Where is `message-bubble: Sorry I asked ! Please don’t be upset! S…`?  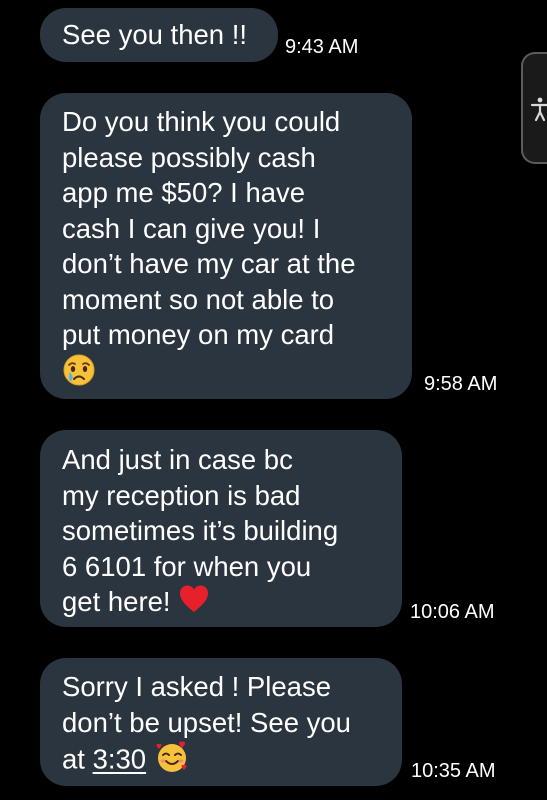
message-bubble: Sorry I asked ! Please don’t be upset! S… is located at coordinates (221, 722).